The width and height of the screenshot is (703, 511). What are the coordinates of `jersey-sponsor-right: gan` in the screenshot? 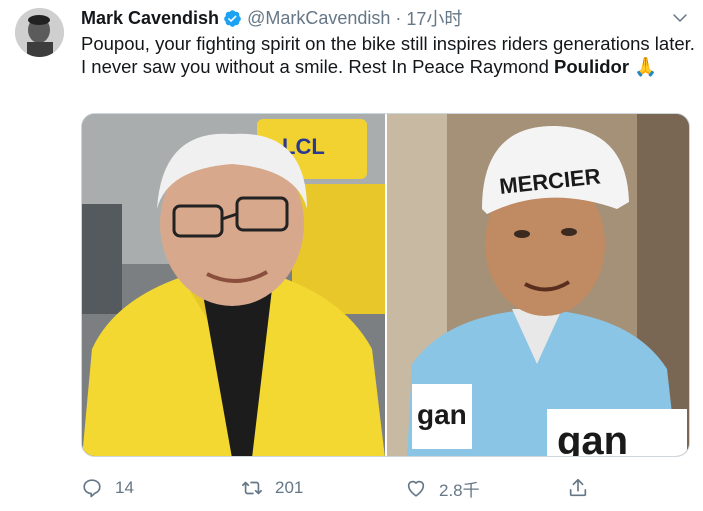 It's located at (592, 437).